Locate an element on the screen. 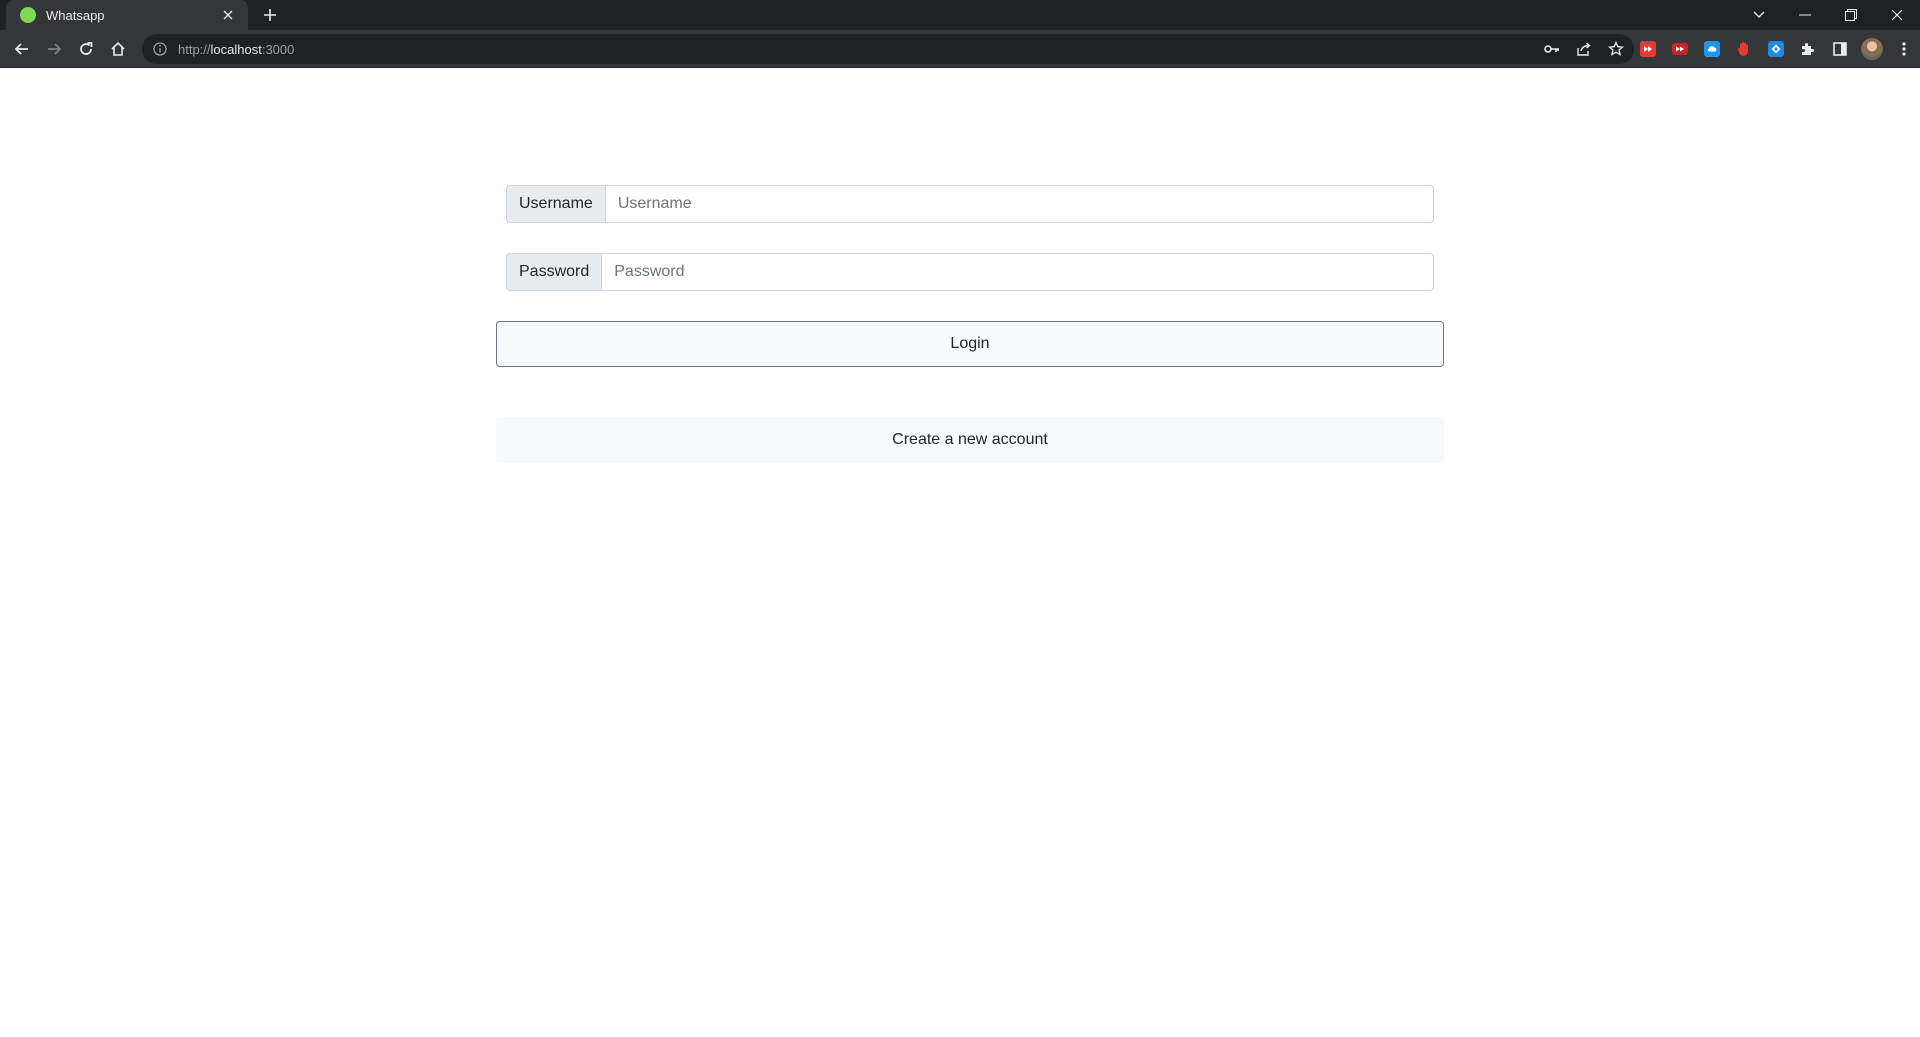 This screenshot has width=1920, height=1037. reload-button is located at coordinates (86, 49).